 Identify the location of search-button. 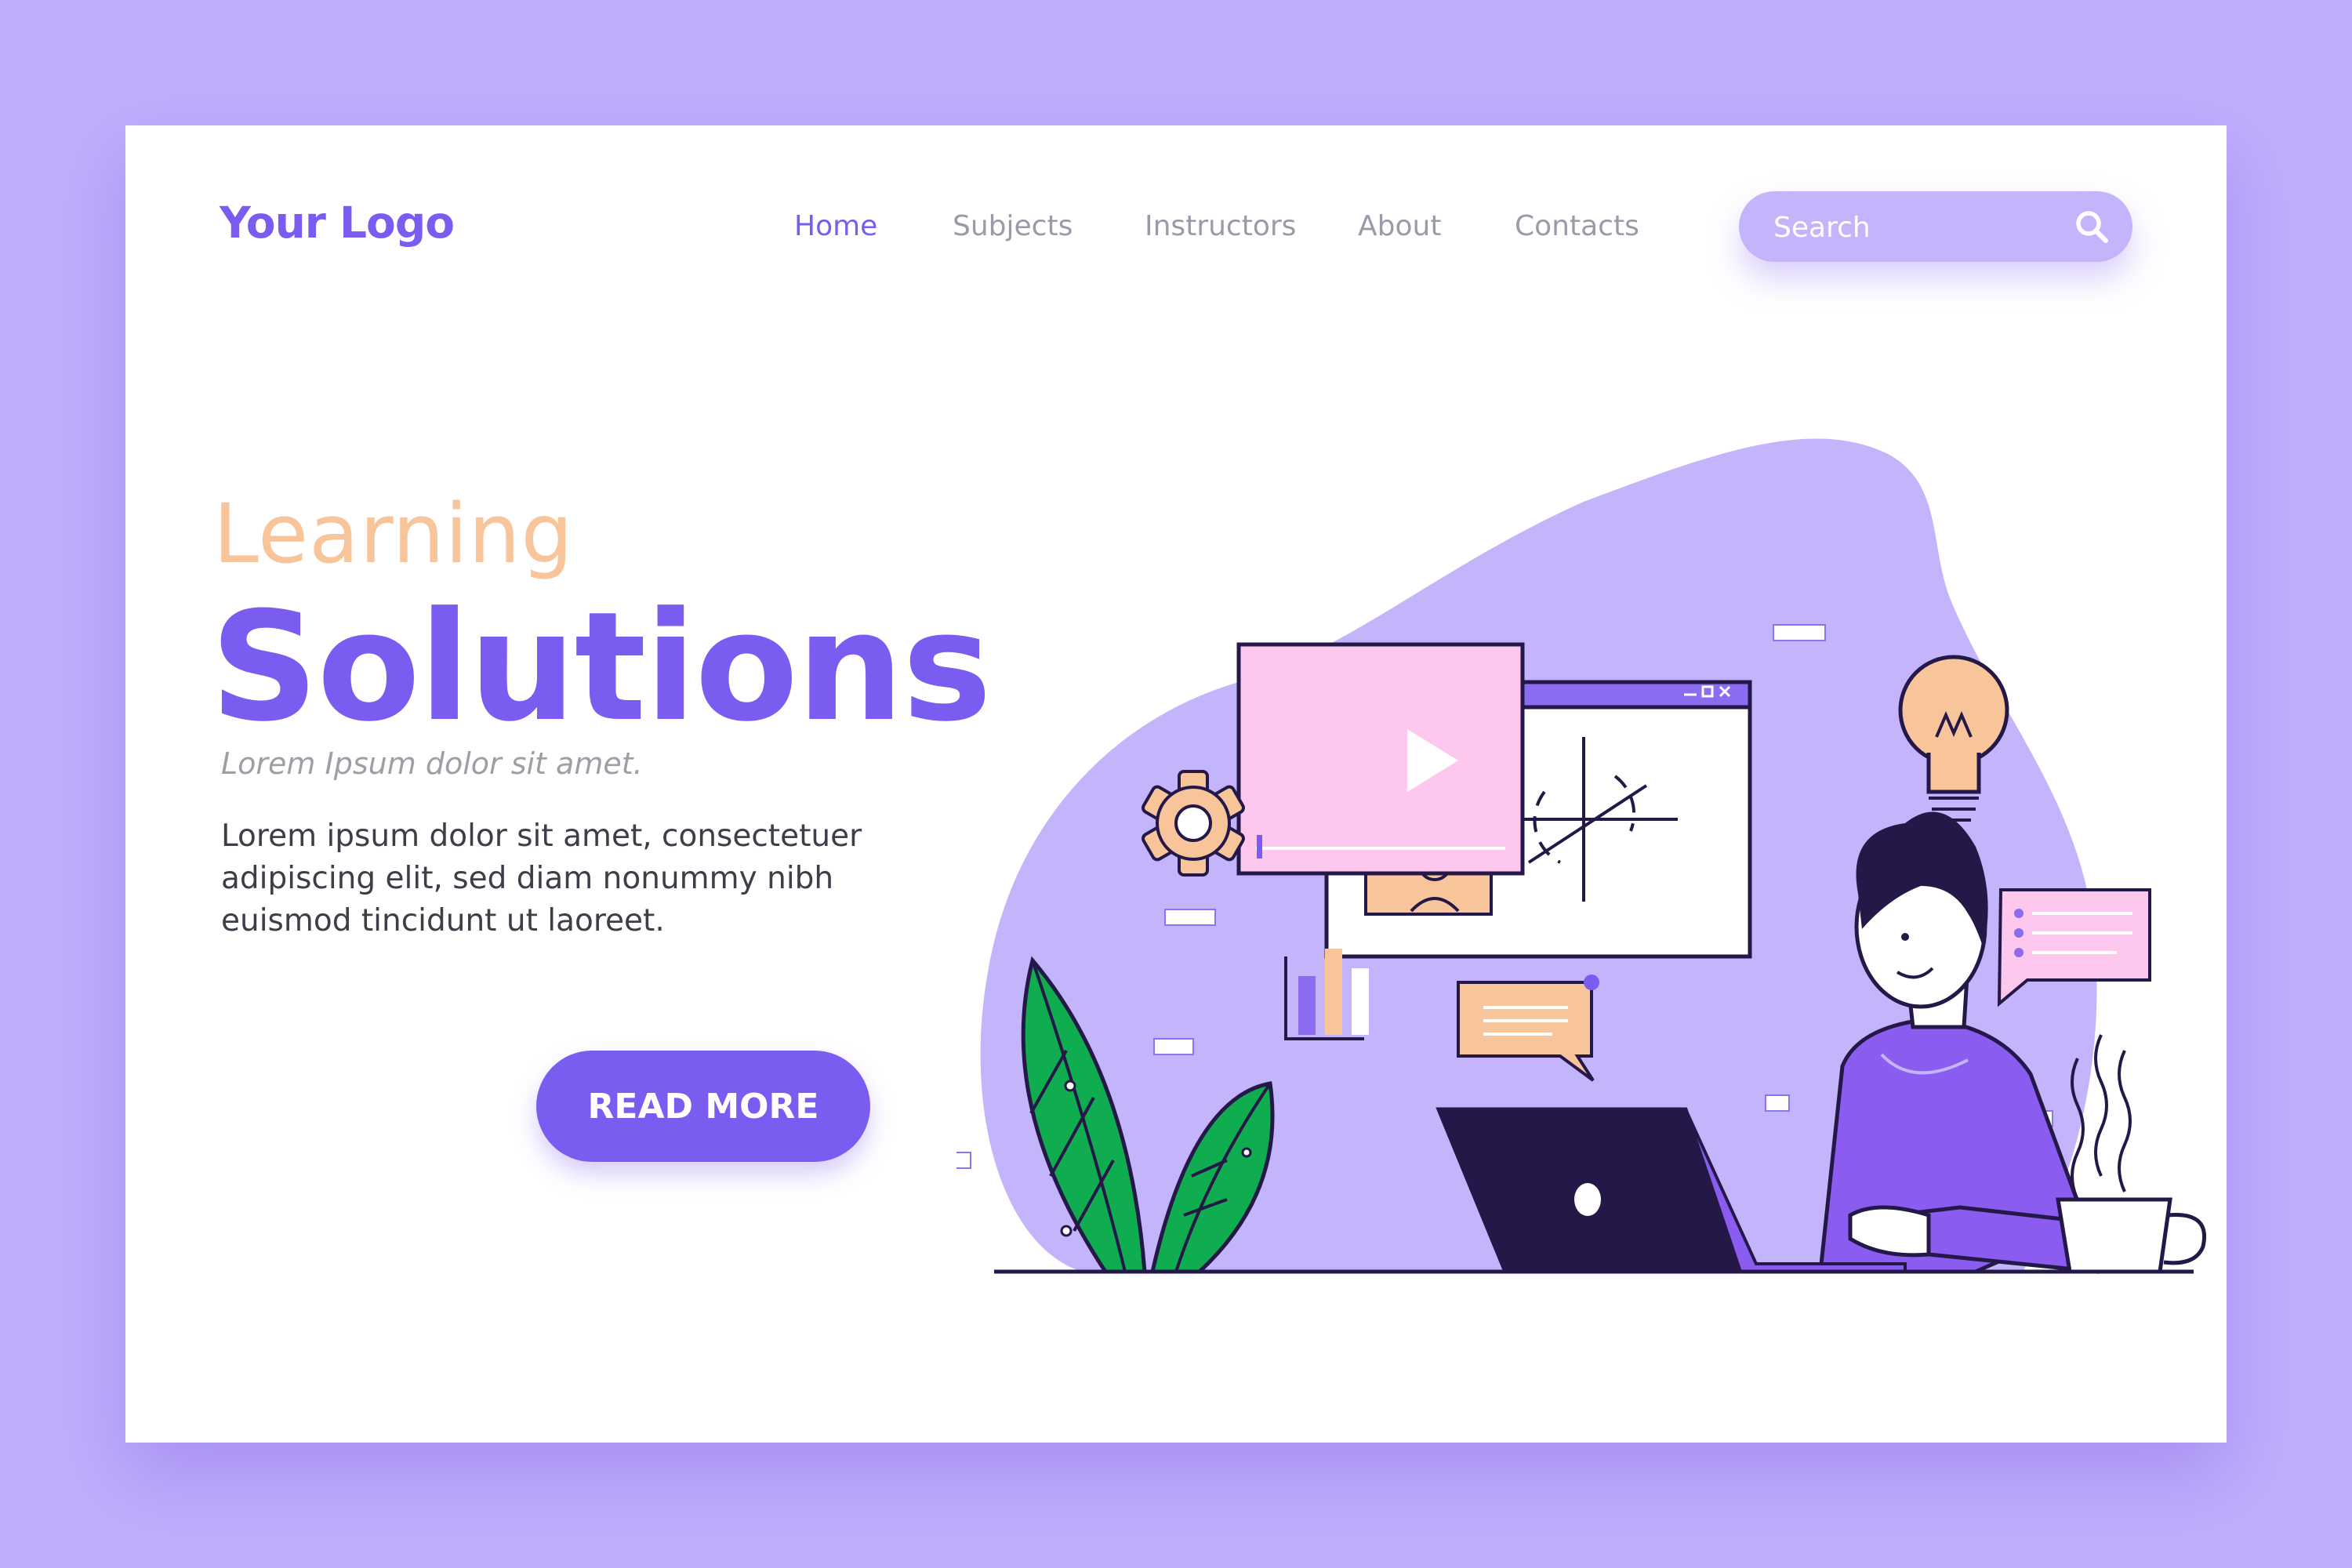
(2092, 227).